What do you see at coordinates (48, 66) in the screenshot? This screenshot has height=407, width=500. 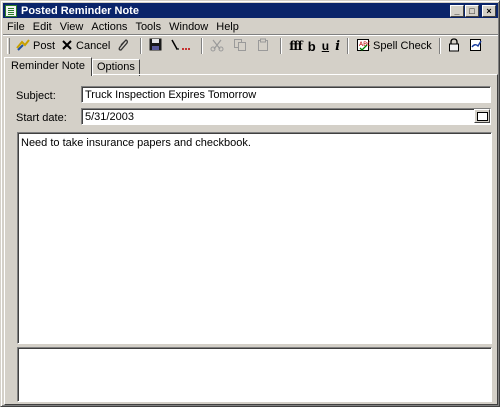 I see `tab-reminder-note: Reminder Note` at bounding box center [48, 66].